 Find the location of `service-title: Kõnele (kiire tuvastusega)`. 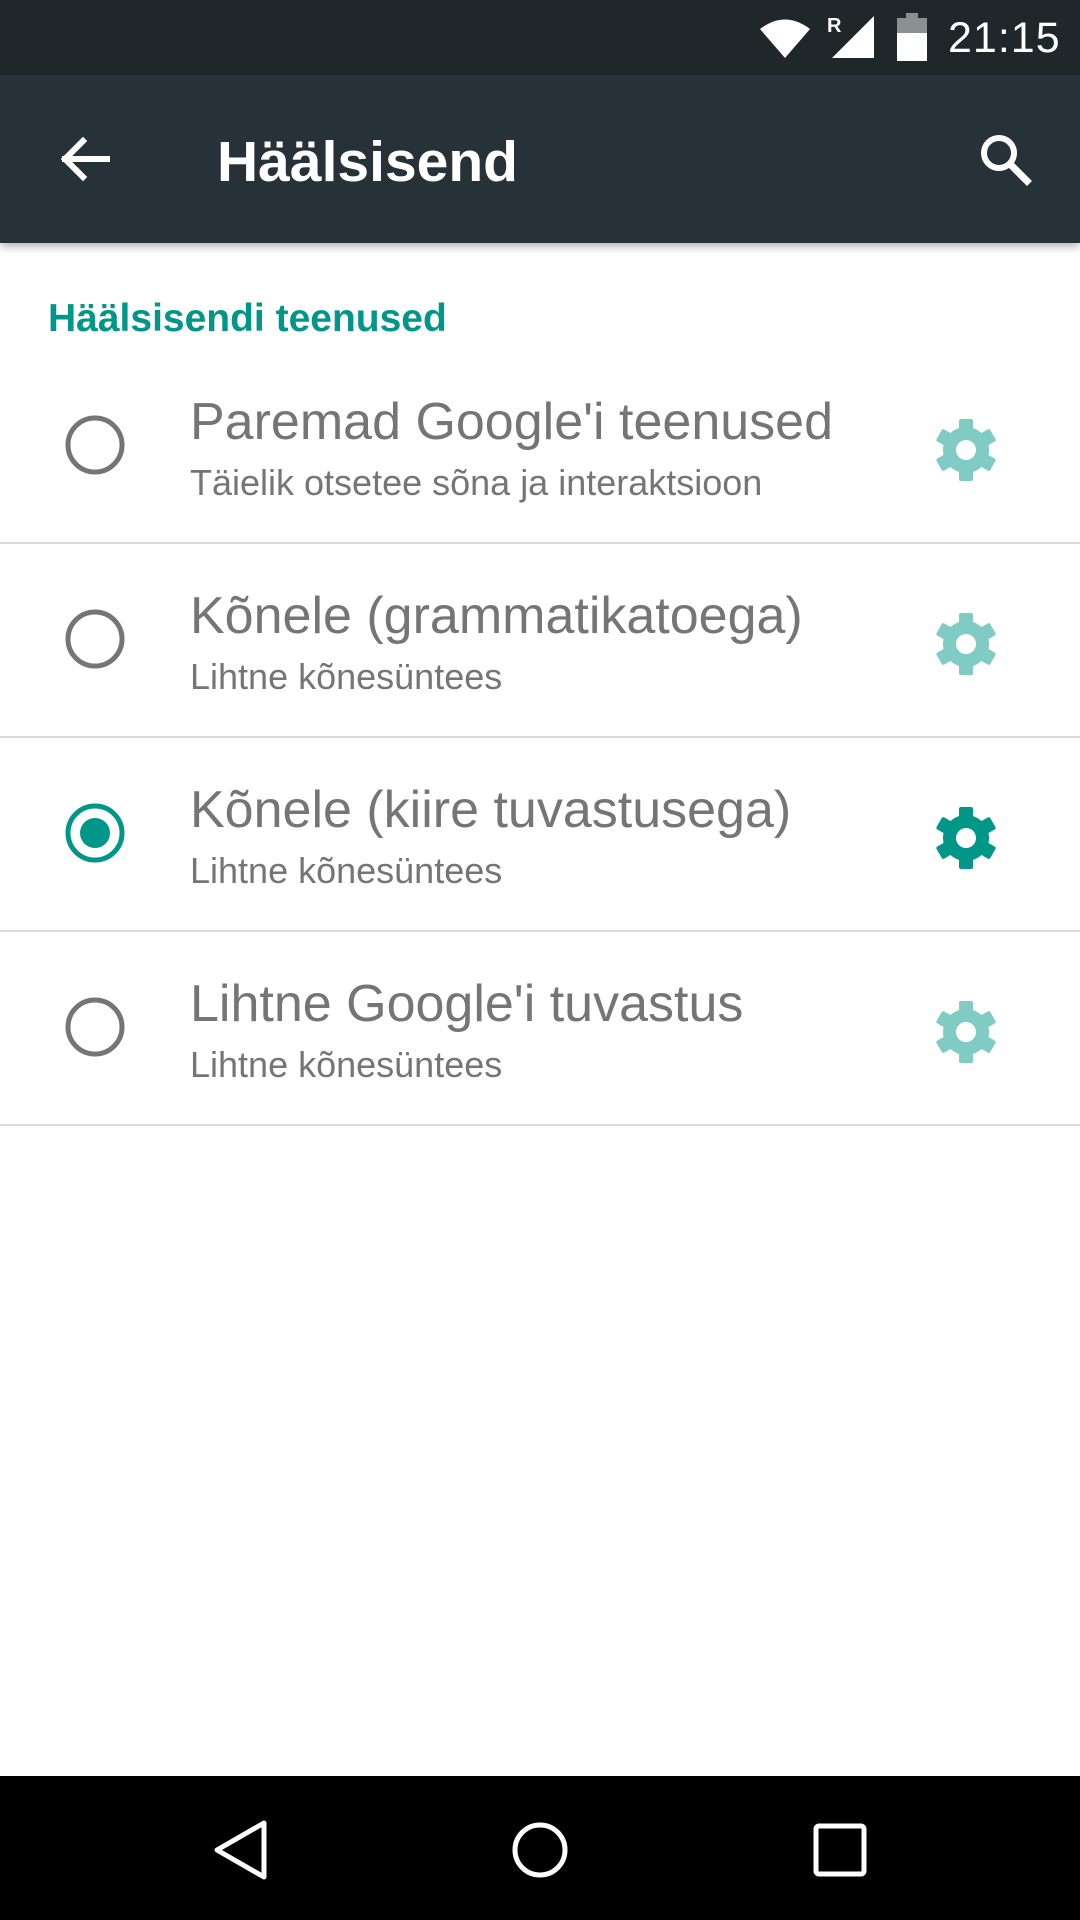

service-title: Kõnele (kiire tuvastusega) is located at coordinates (491, 810).